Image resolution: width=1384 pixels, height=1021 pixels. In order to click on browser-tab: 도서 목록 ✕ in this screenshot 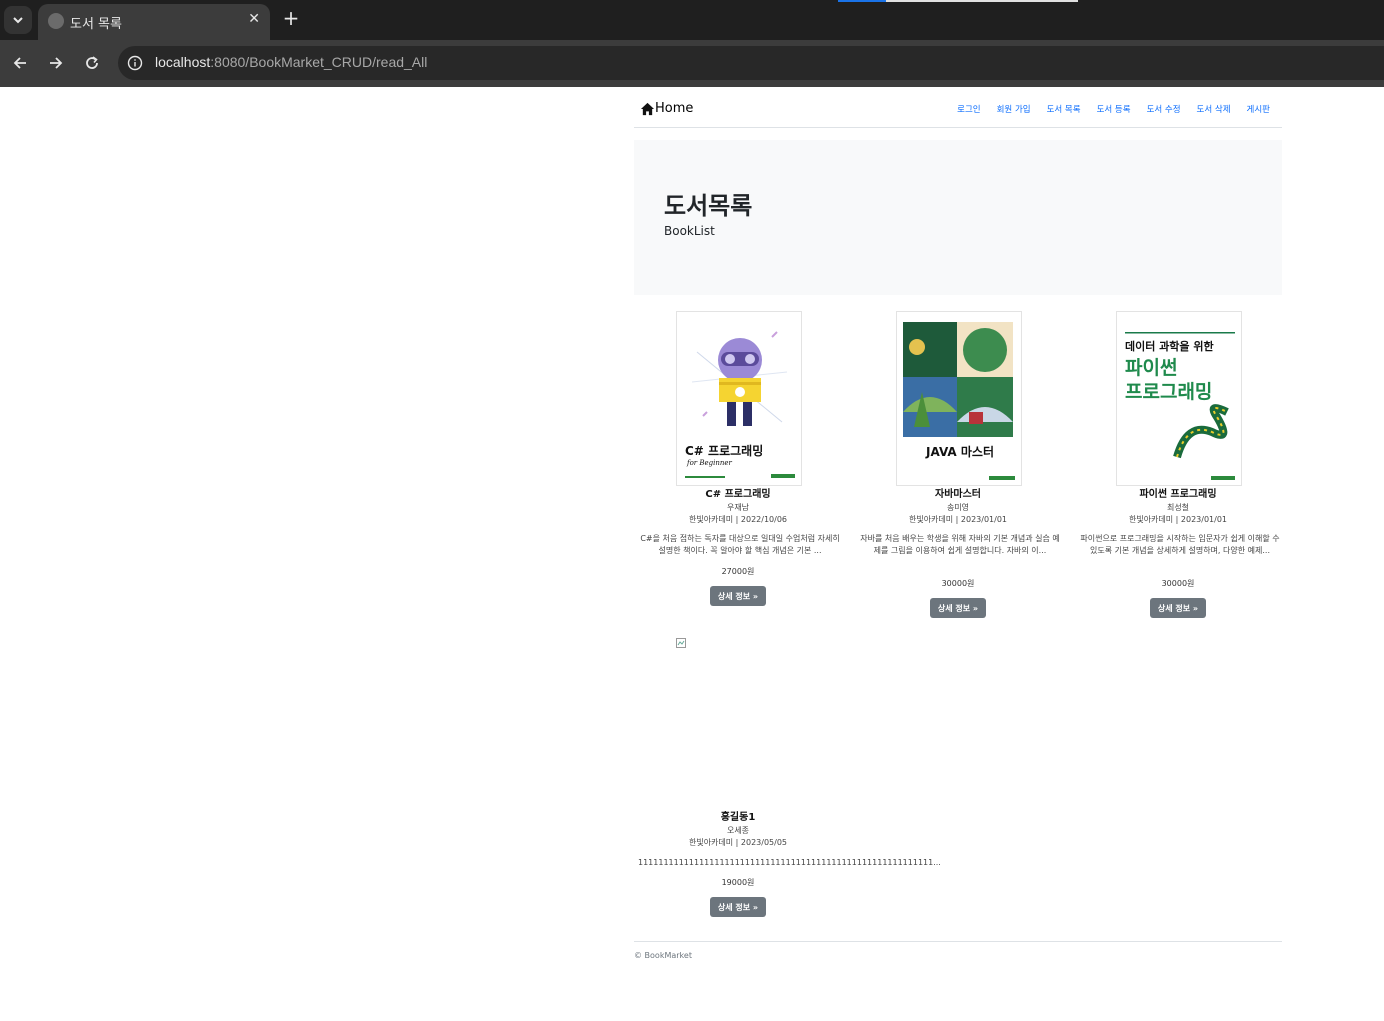, I will do `click(154, 22)`.